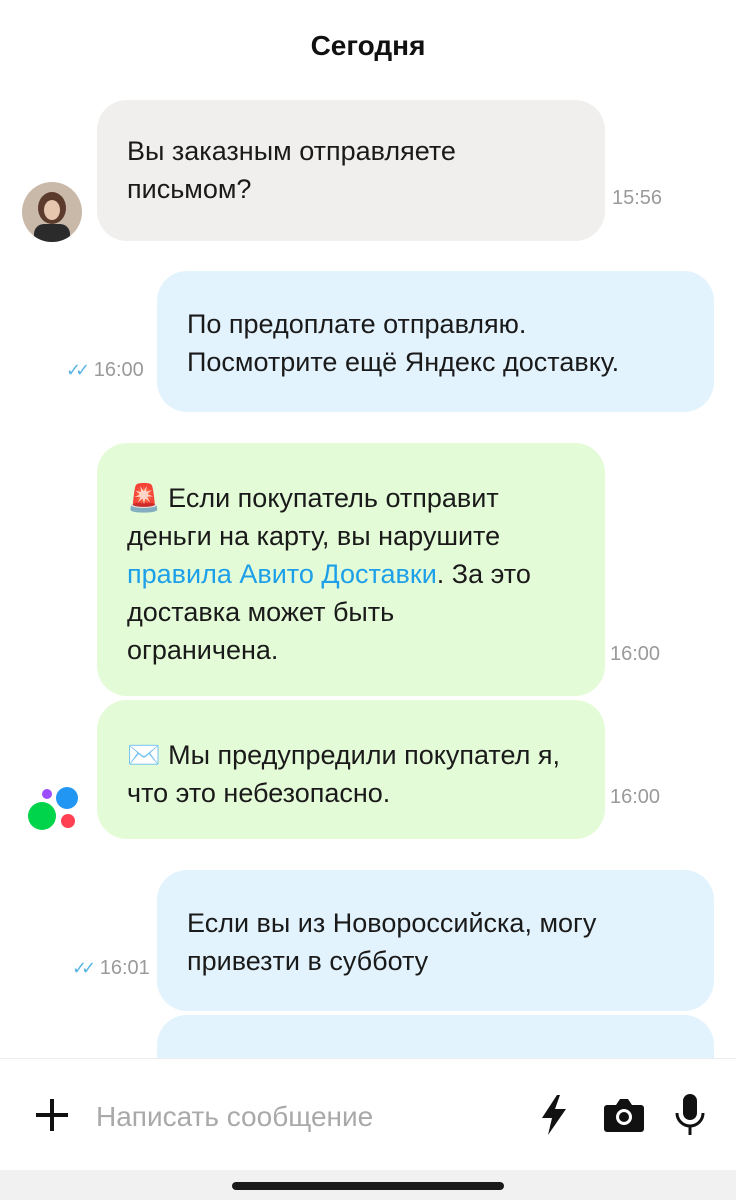 This screenshot has height=1200, width=736. What do you see at coordinates (403, 362) in the screenshot?
I see `message-line: Посмотрите ещё Яндекс доставку.` at bounding box center [403, 362].